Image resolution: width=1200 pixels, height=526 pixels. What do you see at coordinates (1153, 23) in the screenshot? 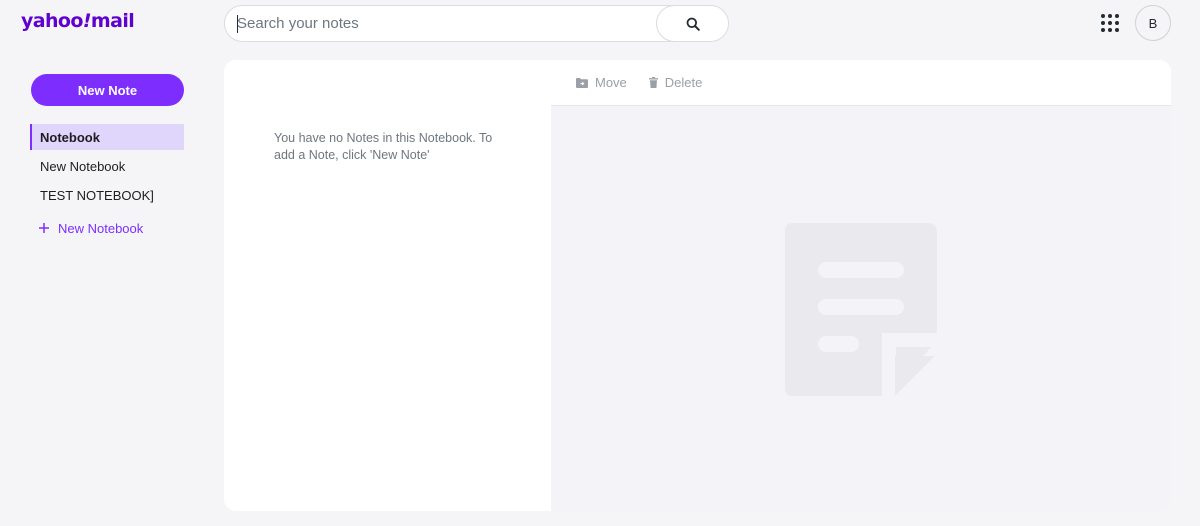
I see `avatar: B` at bounding box center [1153, 23].